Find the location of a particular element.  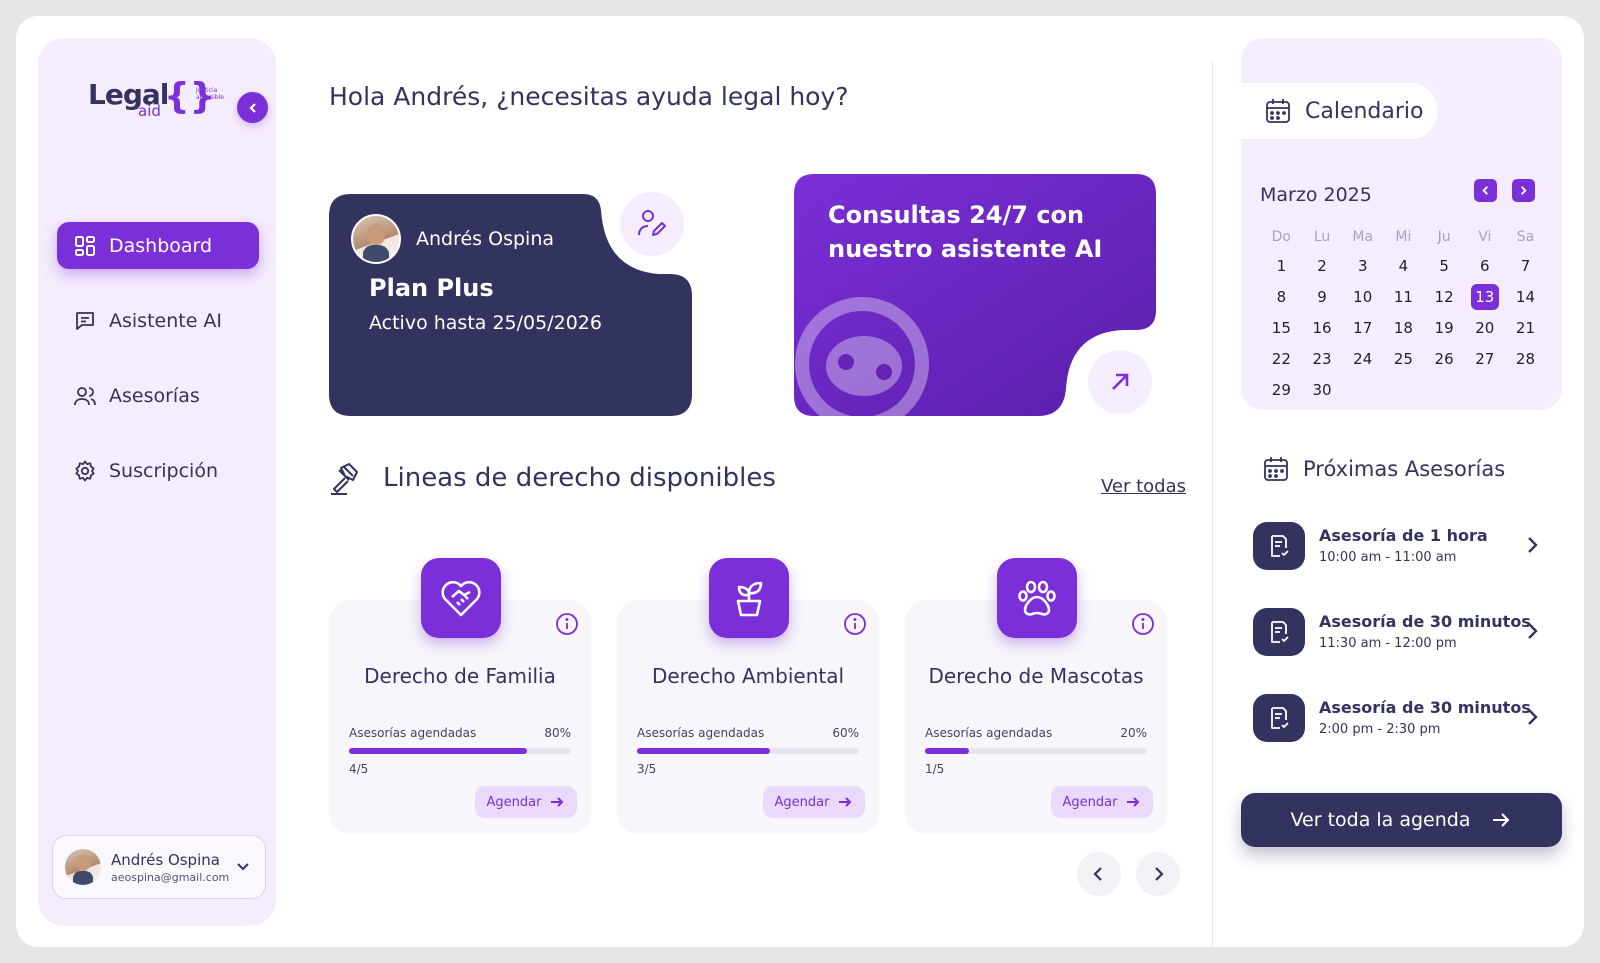

calendar-day: 30 is located at coordinates (1322, 390).